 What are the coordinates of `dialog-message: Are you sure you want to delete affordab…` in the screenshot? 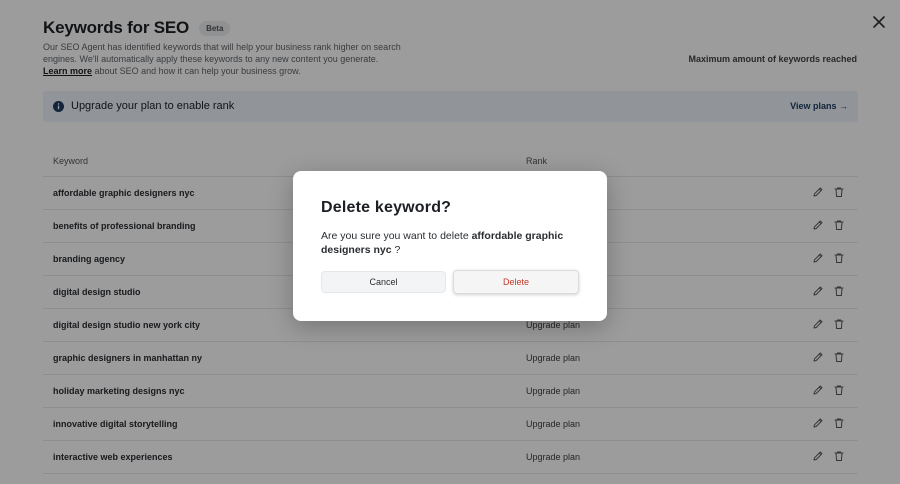 It's located at (451, 243).